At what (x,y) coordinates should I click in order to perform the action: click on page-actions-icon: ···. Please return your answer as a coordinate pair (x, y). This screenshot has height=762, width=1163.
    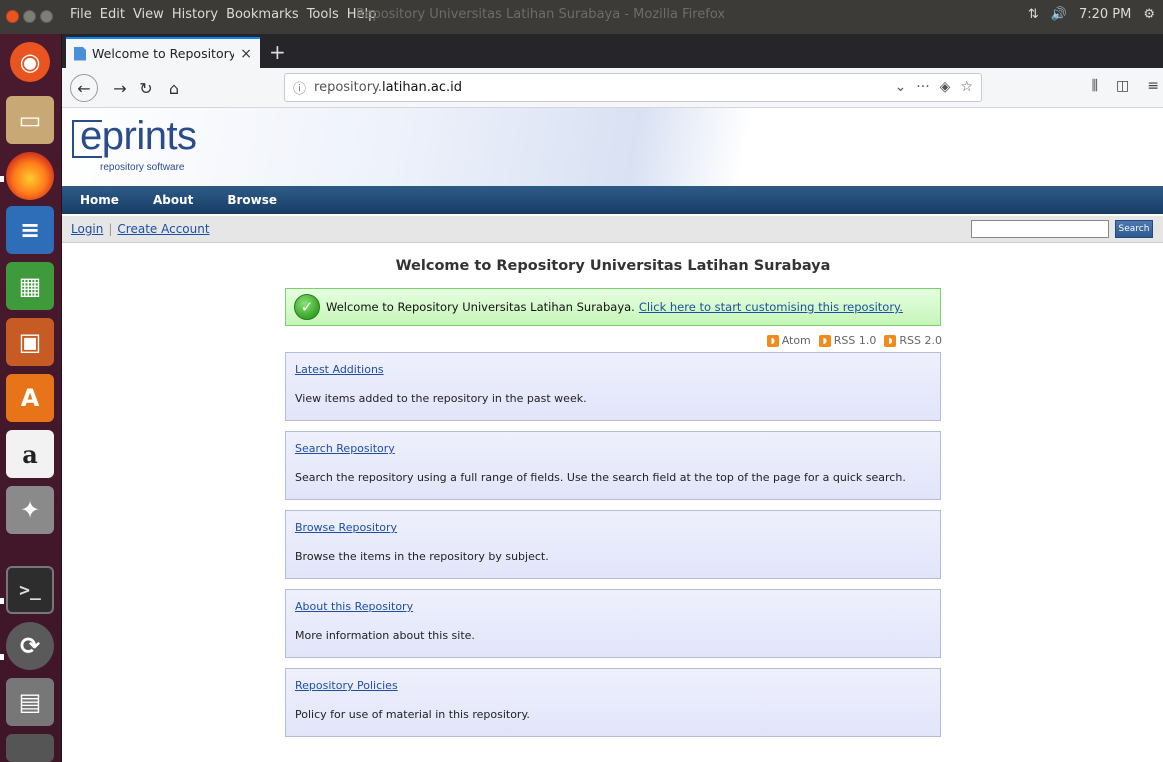
    Looking at the image, I should click on (922, 87).